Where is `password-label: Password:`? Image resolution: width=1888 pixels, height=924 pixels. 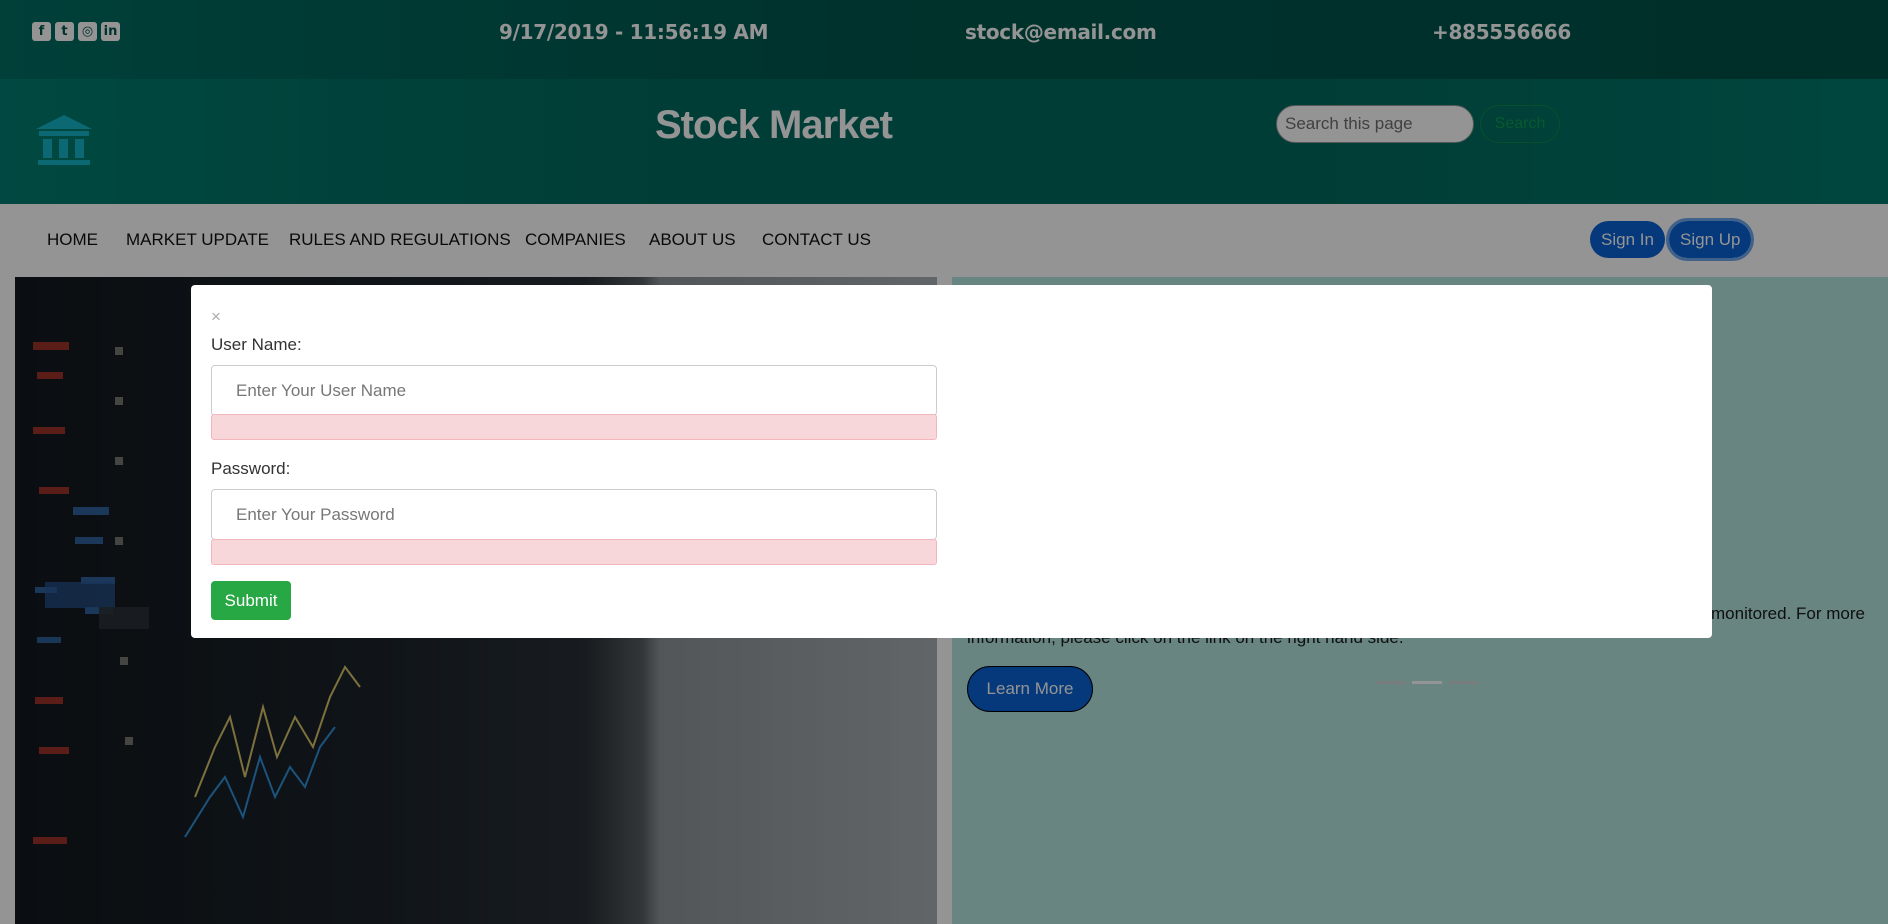
password-label: Password: is located at coordinates (251, 468).